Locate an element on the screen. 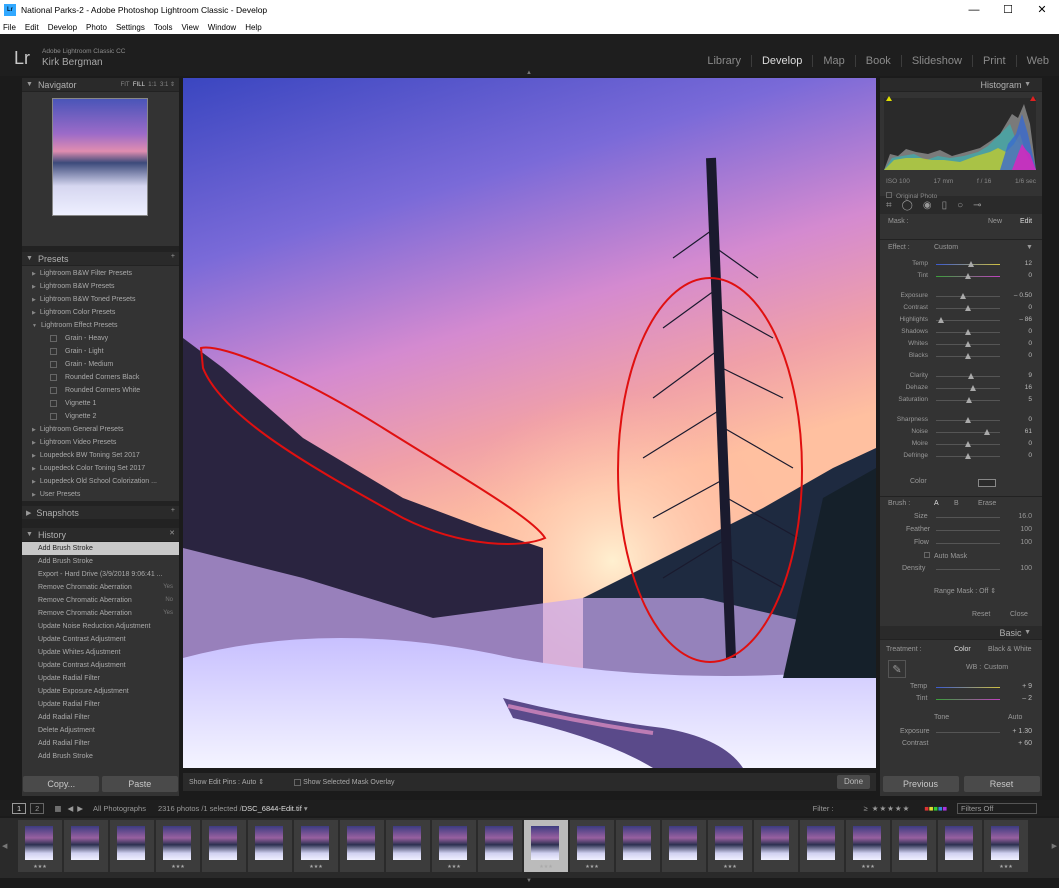 The width and height of the screenshot is (1059, 888). preset-folder: ▶ Lightroom B&W Toned Presets is located at coordinates (100, 299).